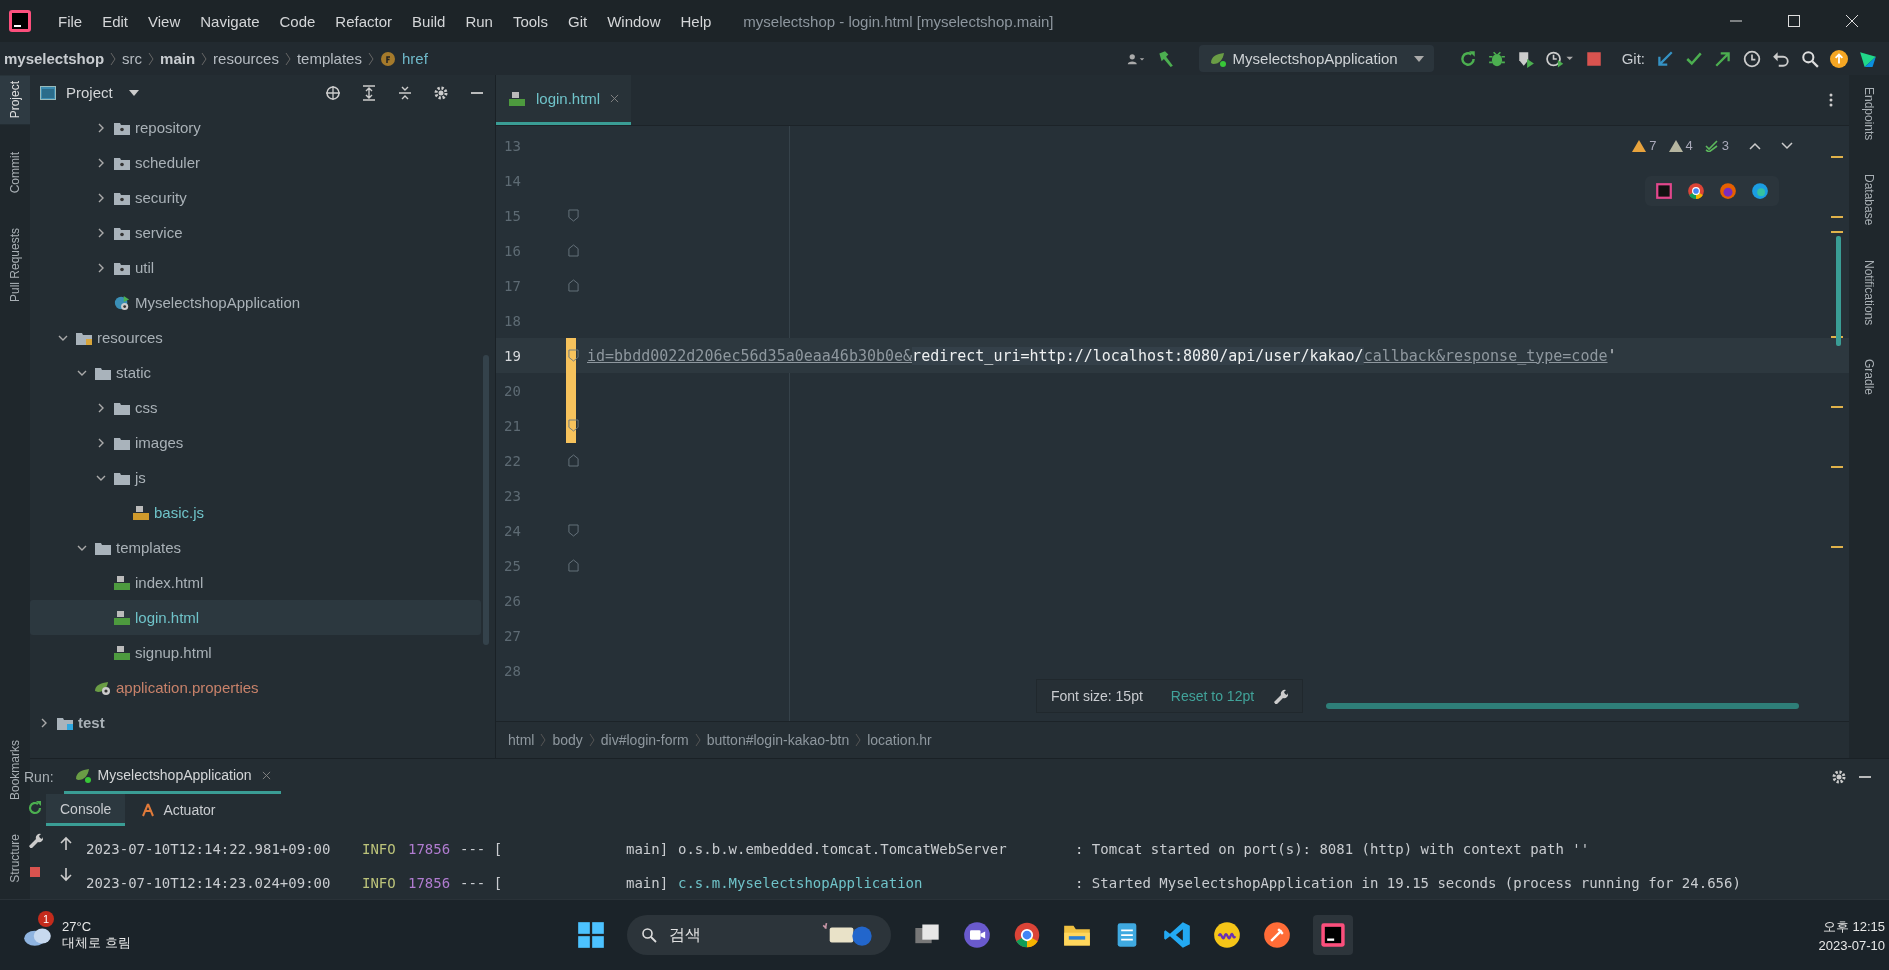 The width and height of the screenshot is (1889, 970). Describe the element at coordinates (567, 740) in the screenshot. I see `breadcrumb-item: body` at that location.